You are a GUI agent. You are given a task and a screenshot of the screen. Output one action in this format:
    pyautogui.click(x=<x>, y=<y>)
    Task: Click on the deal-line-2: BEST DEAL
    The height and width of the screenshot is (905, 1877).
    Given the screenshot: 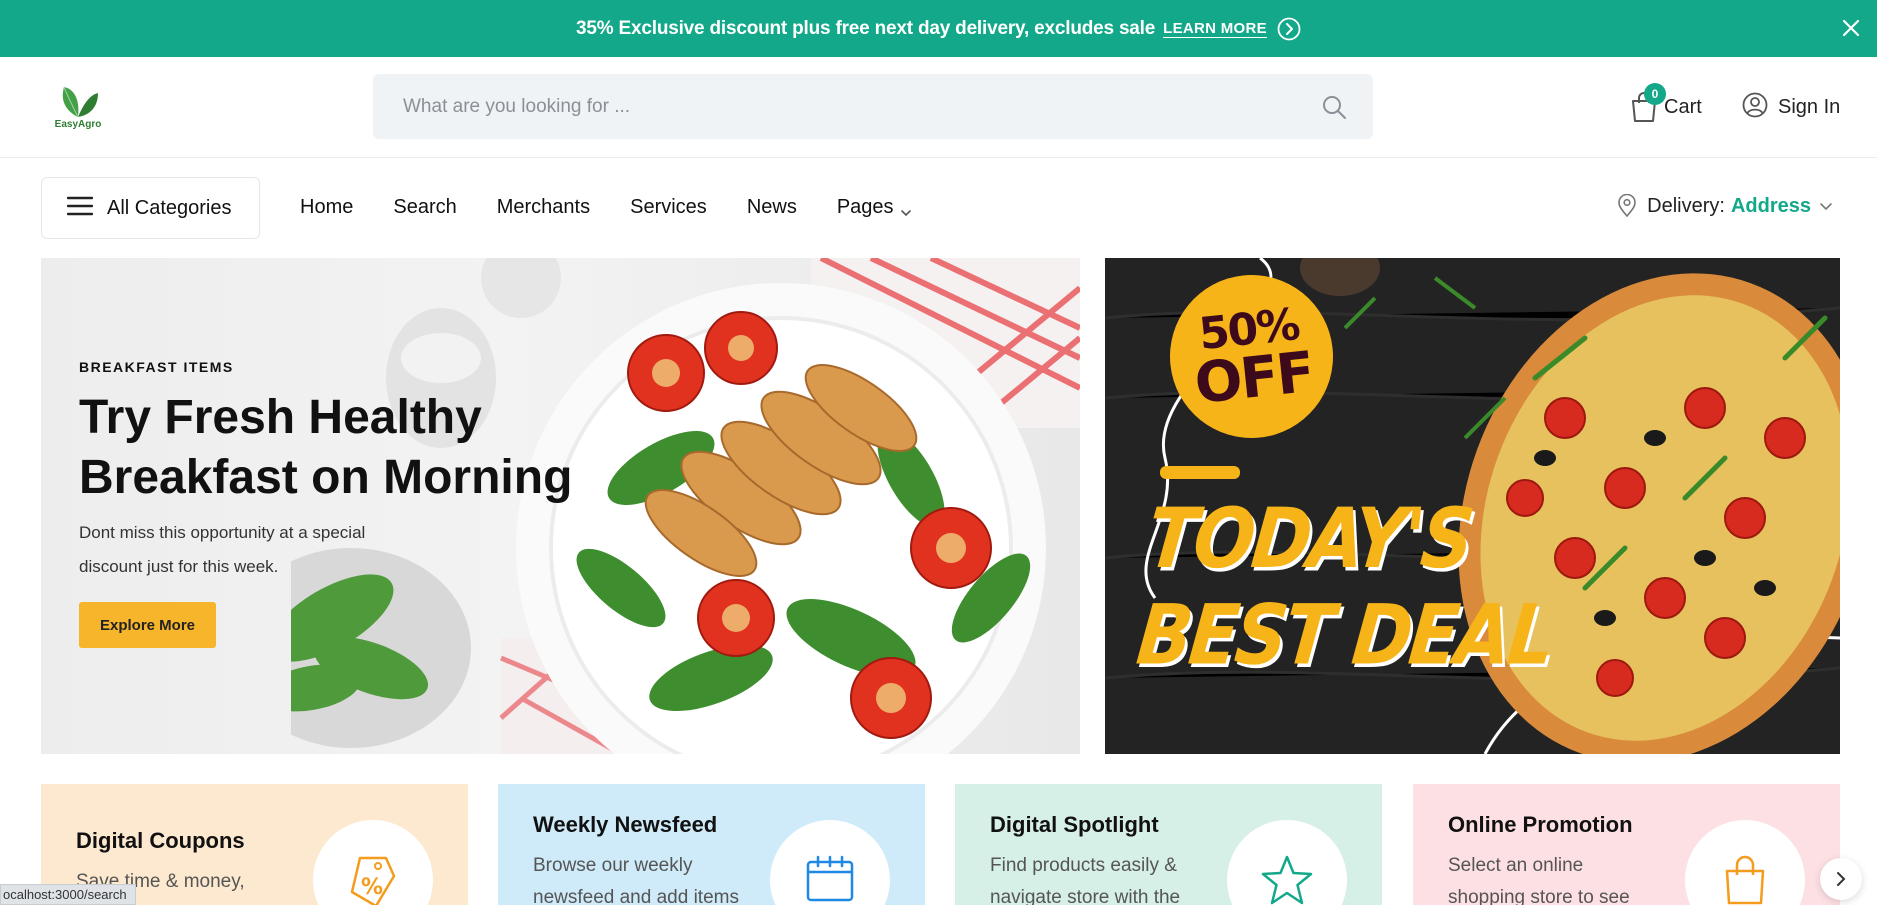 What is the action you would take?
    pyautogui.click(x=1344, y=635)
    